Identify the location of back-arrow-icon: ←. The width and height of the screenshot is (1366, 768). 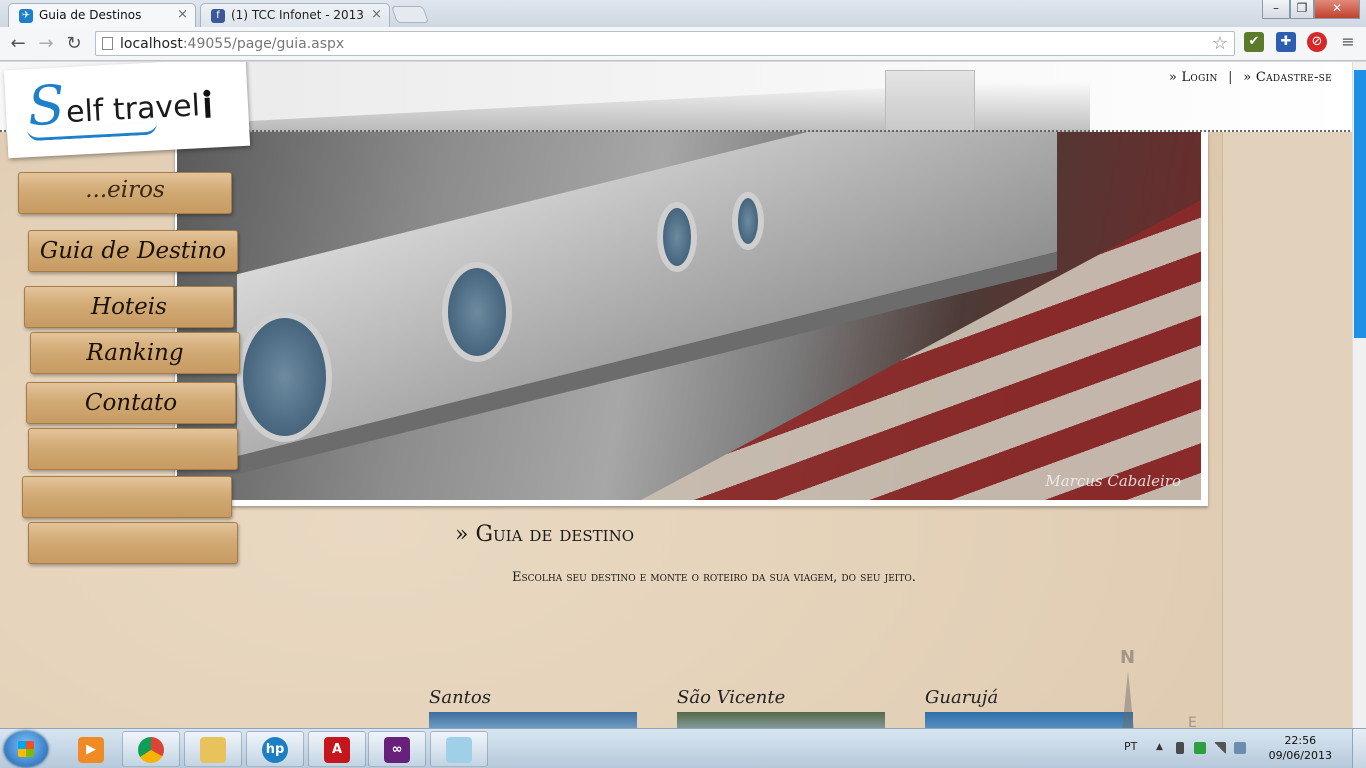
(18, 44).